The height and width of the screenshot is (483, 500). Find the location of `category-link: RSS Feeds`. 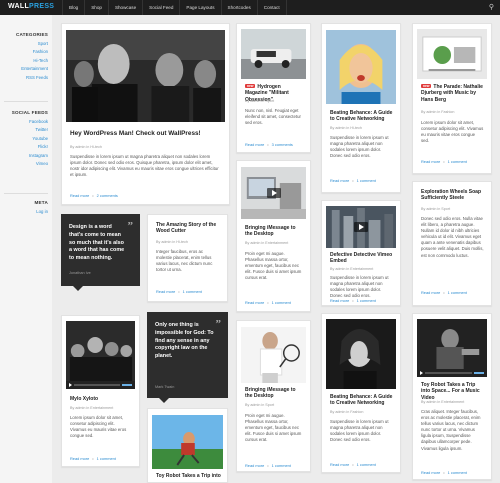

category-link: RSS Feeds is located at coordinates (24, 78).